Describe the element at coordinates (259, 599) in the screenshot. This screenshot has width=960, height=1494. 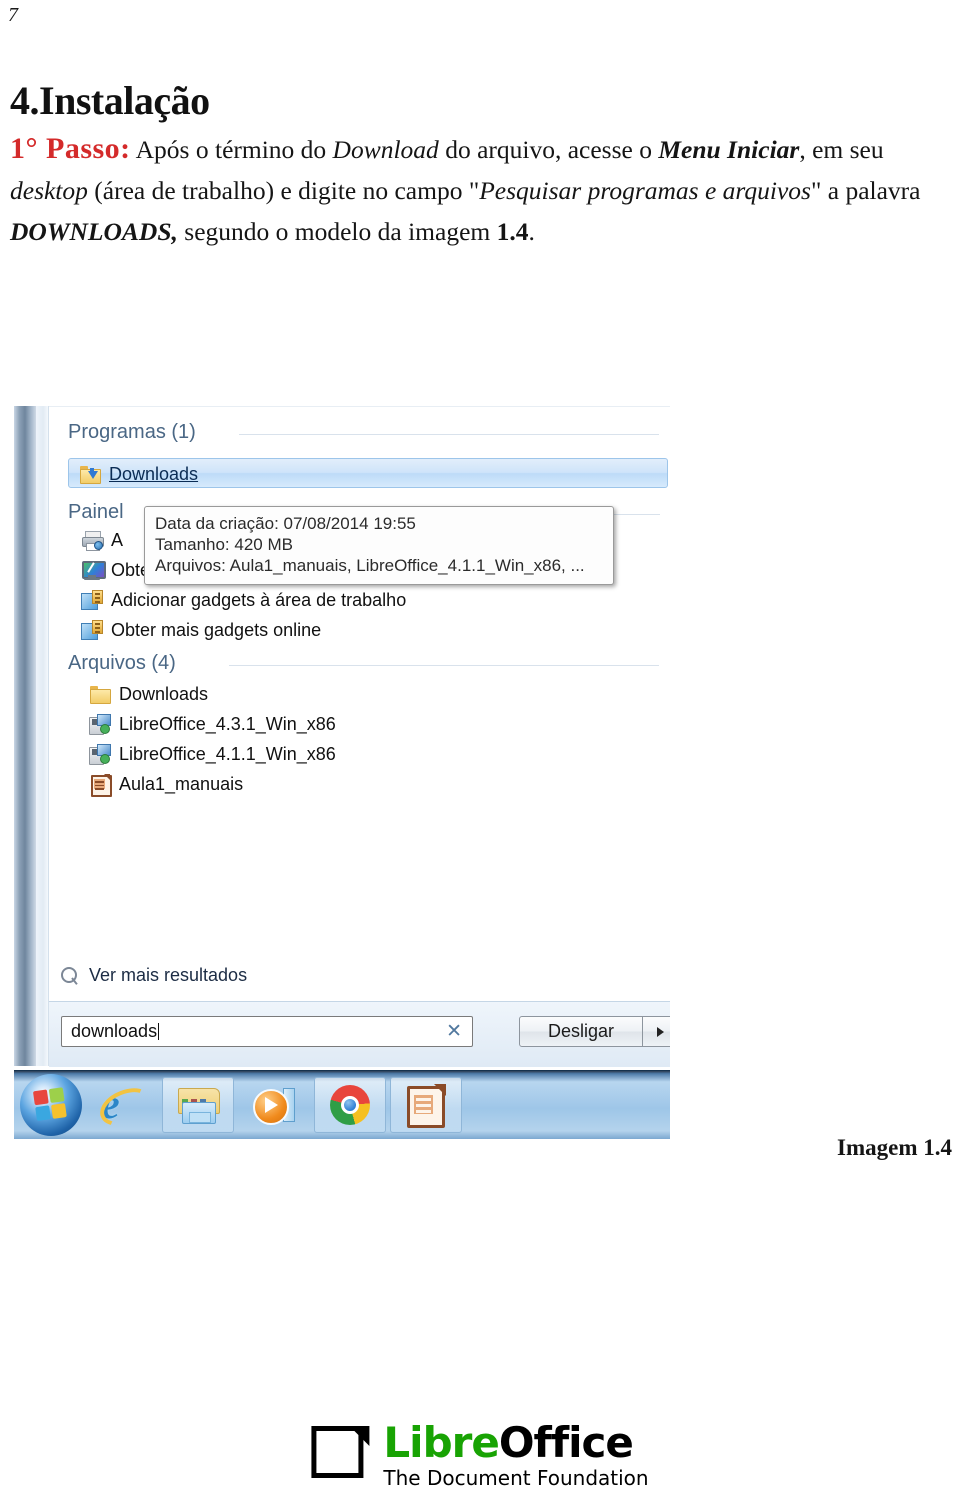
I see `result-label: Adicionar gadgets à área de trabalho` at that location.